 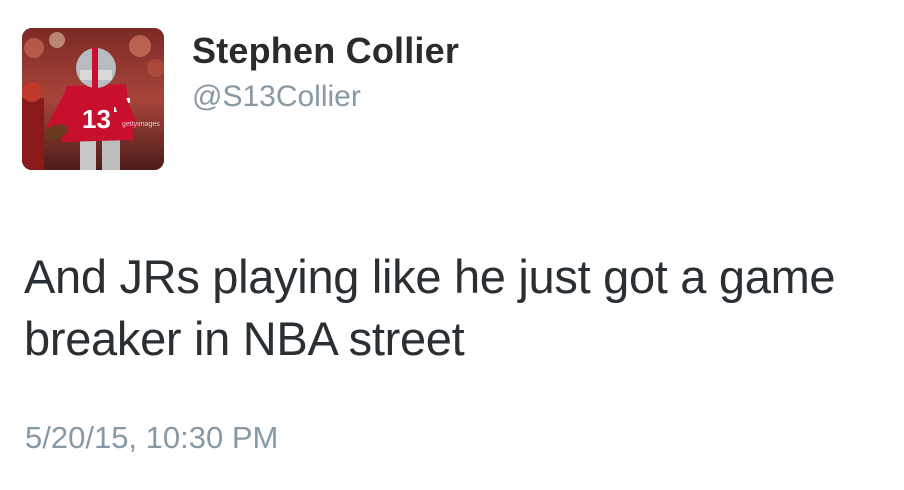 I want to click on avatar-image: 13 gettyimages, so click(x=93, y=99).